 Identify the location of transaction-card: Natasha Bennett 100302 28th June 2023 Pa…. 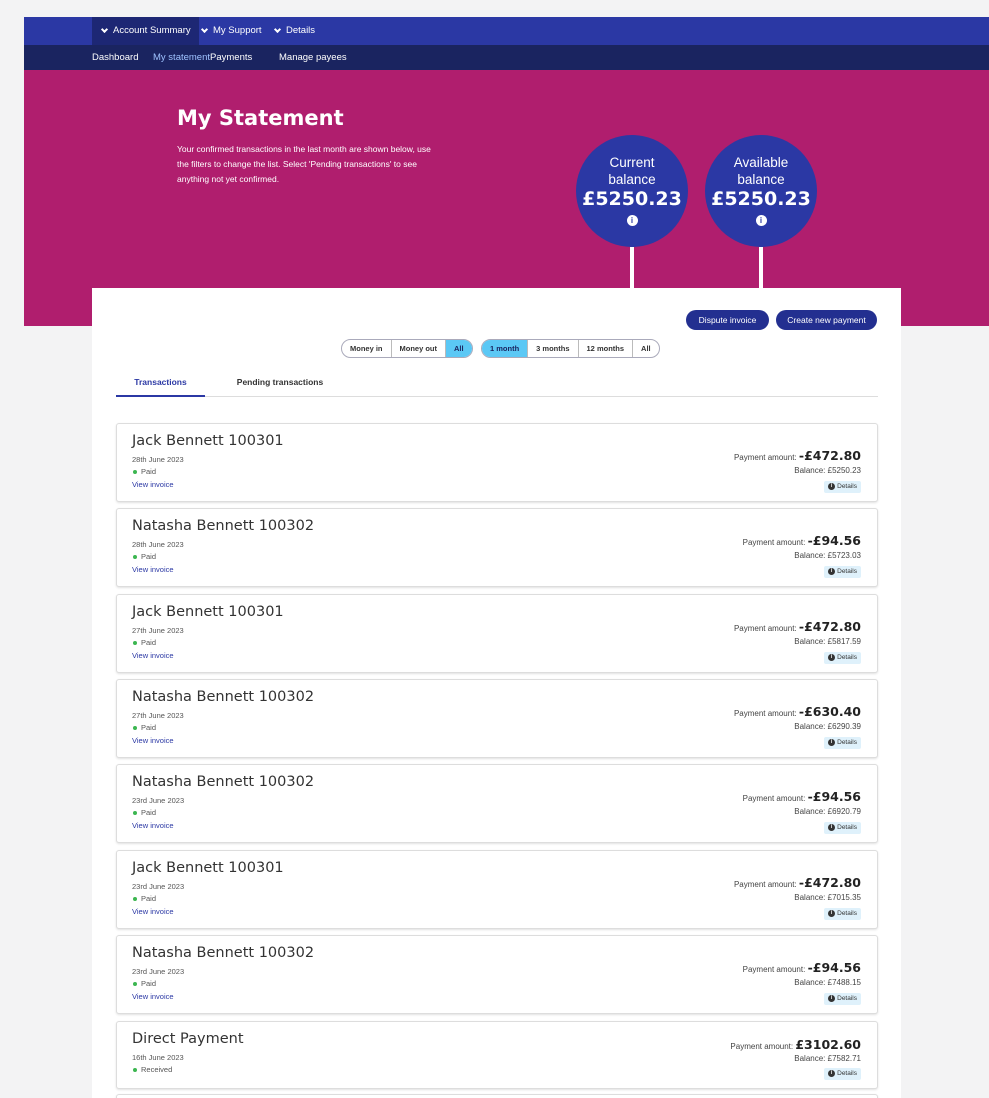
(497, 547).